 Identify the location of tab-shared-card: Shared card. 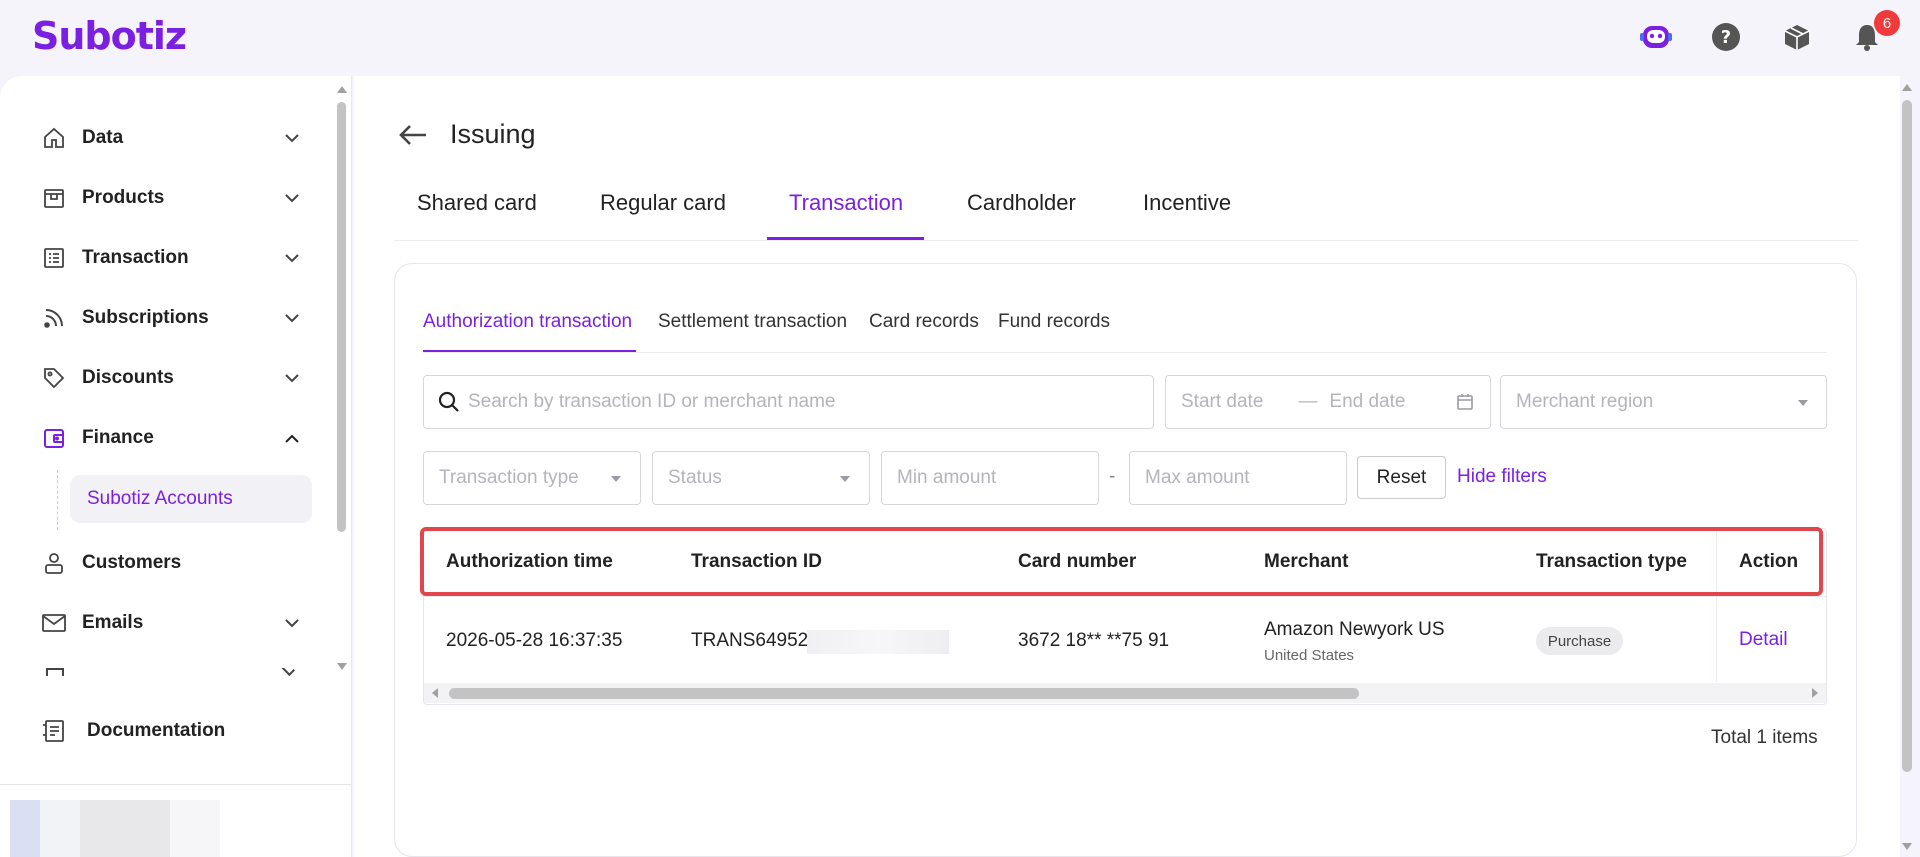
(477, 203).